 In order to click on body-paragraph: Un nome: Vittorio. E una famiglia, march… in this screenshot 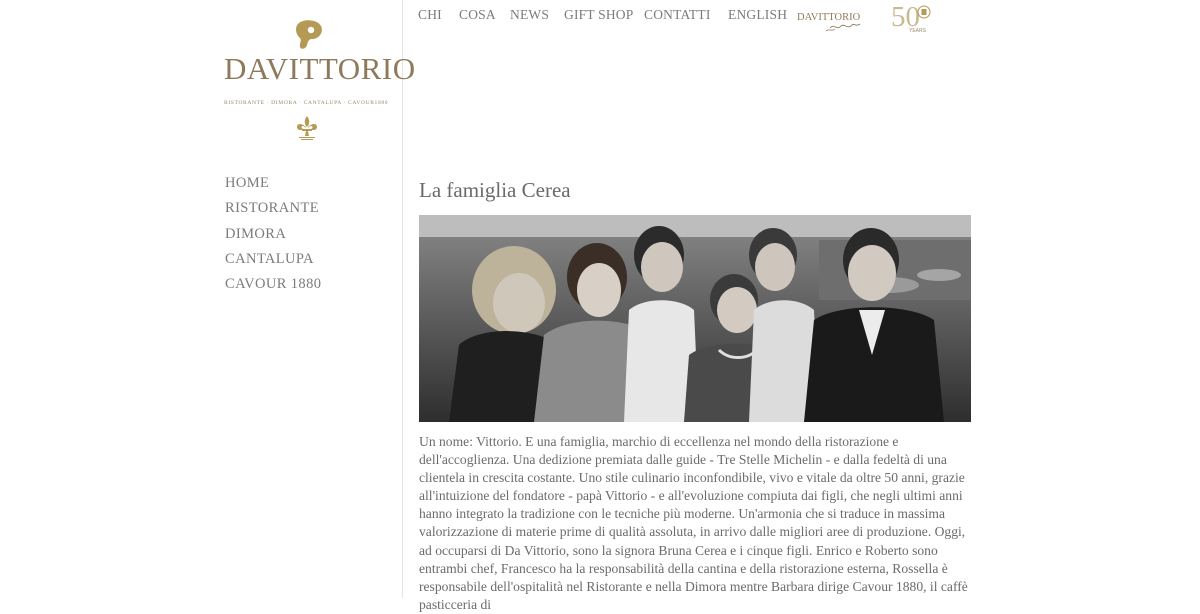, I will do `click(693, 523)`.